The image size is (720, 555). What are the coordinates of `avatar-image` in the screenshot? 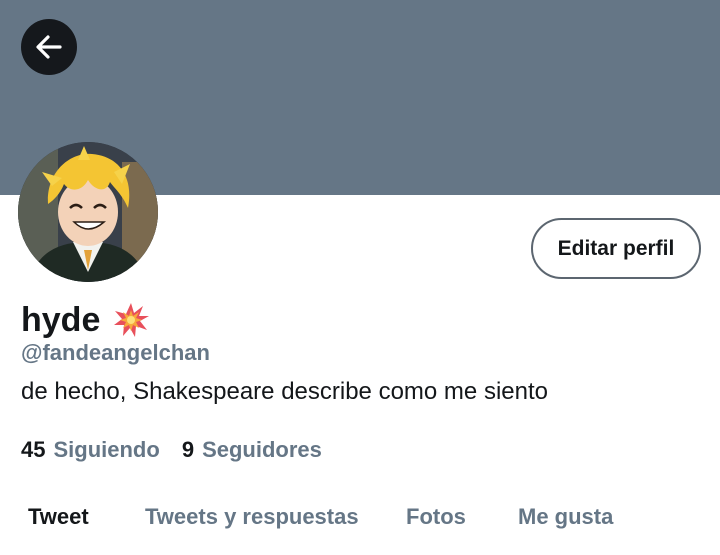 It's located at (88, 212).